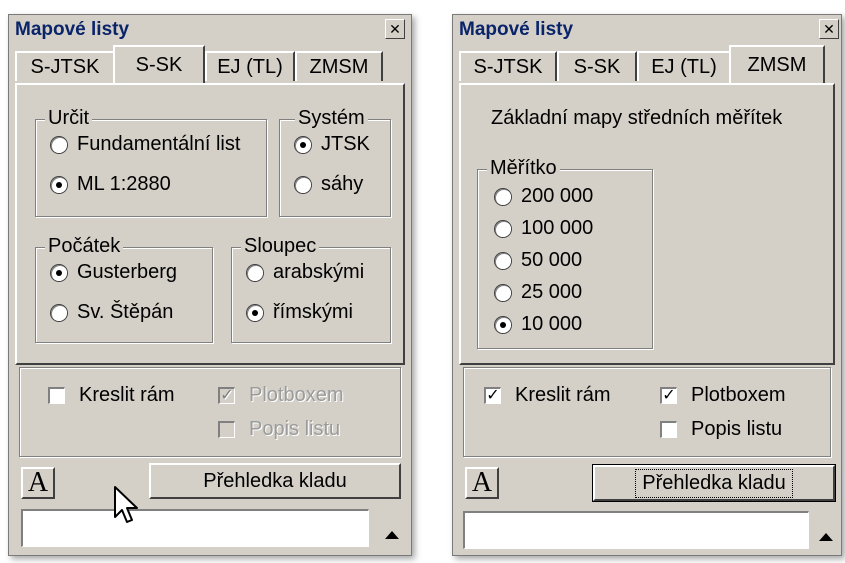  Describe the element at coordinates (124, 184) in the screenshot. I see `radio-label: ML 1:2880` at that location.